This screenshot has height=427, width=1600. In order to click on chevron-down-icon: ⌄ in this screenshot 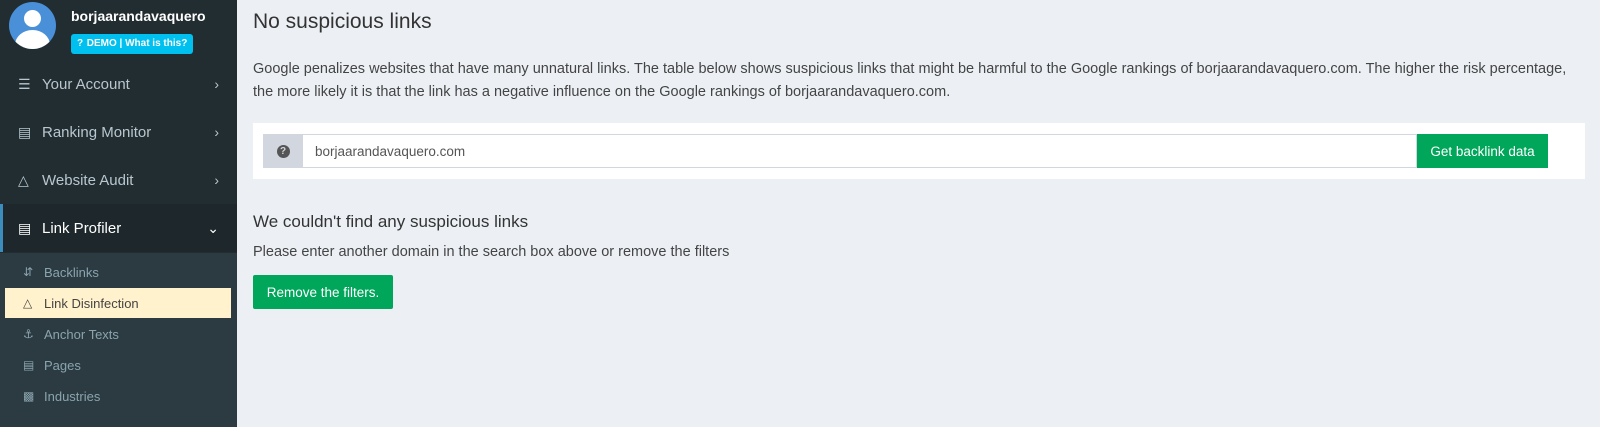, I will do `click(213, 227)`.